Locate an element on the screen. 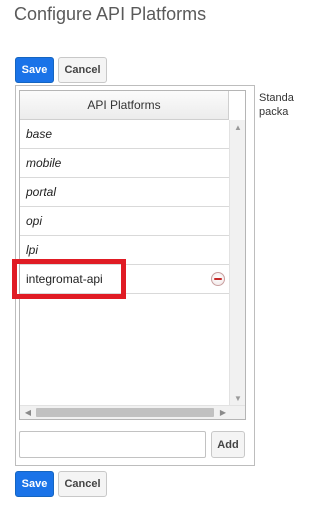  cancel-button-top: Cancel is located at coordinates (82, 70).